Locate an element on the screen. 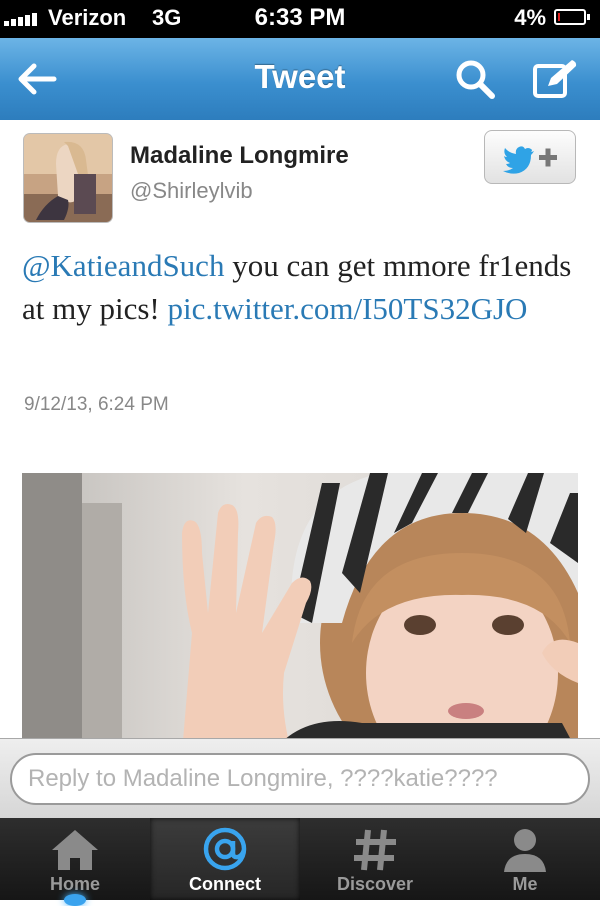  at-sign-icon is located at coordinates (225, 849).